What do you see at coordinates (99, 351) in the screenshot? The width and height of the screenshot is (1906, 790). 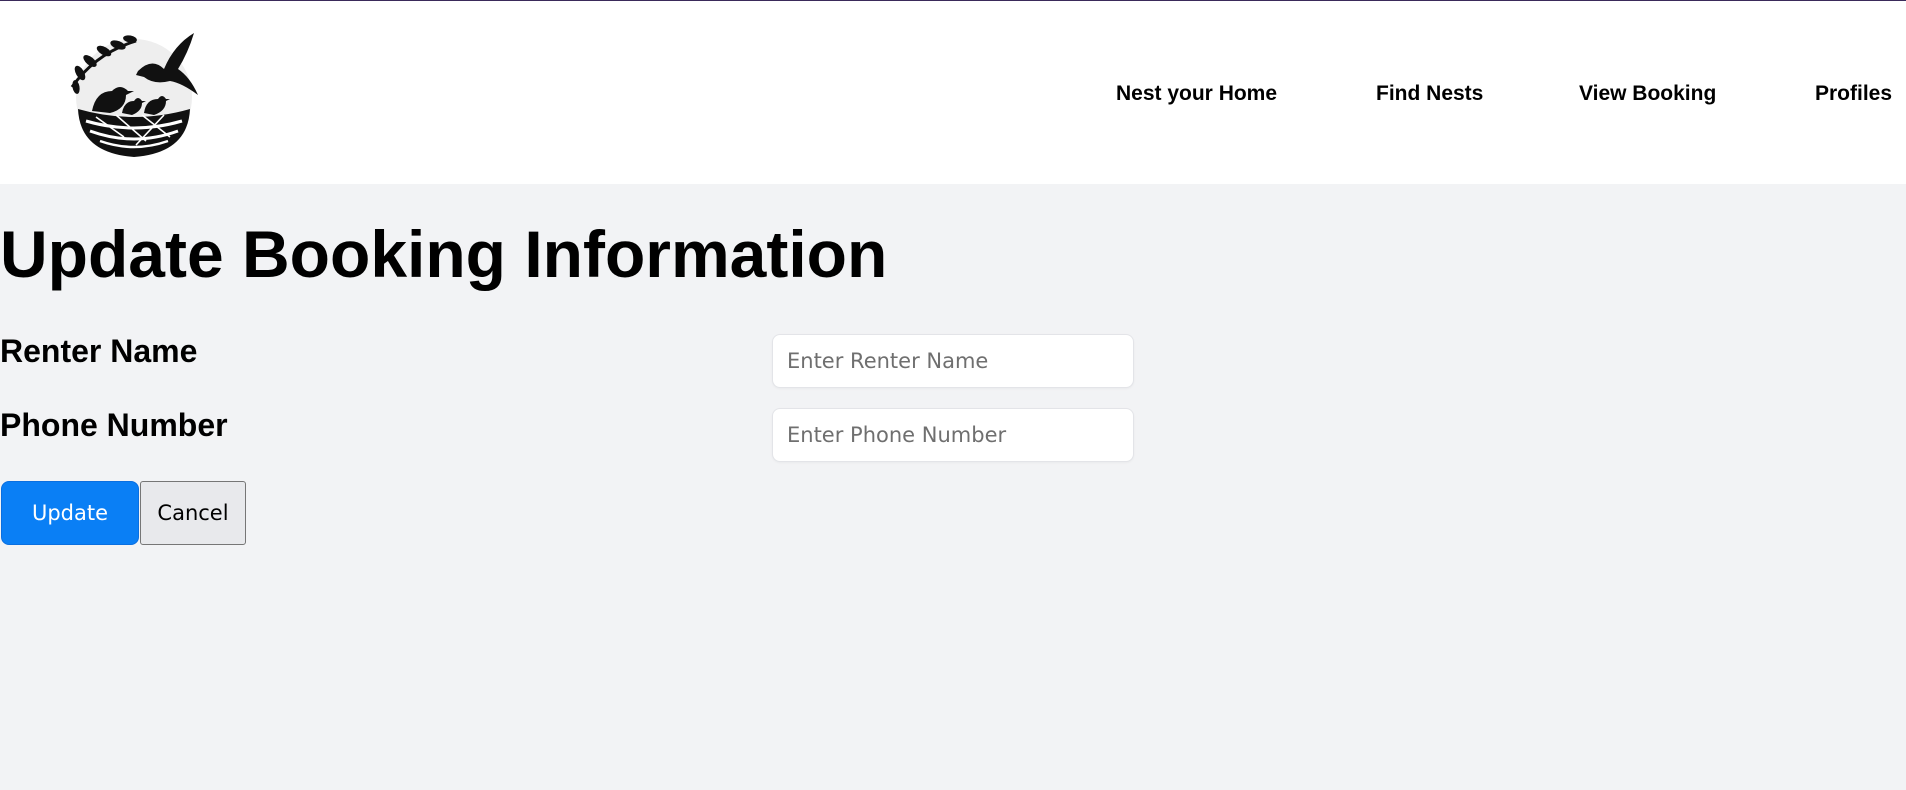 I see `renter-name-label: Renter Name` at bounding box center [99, 351].